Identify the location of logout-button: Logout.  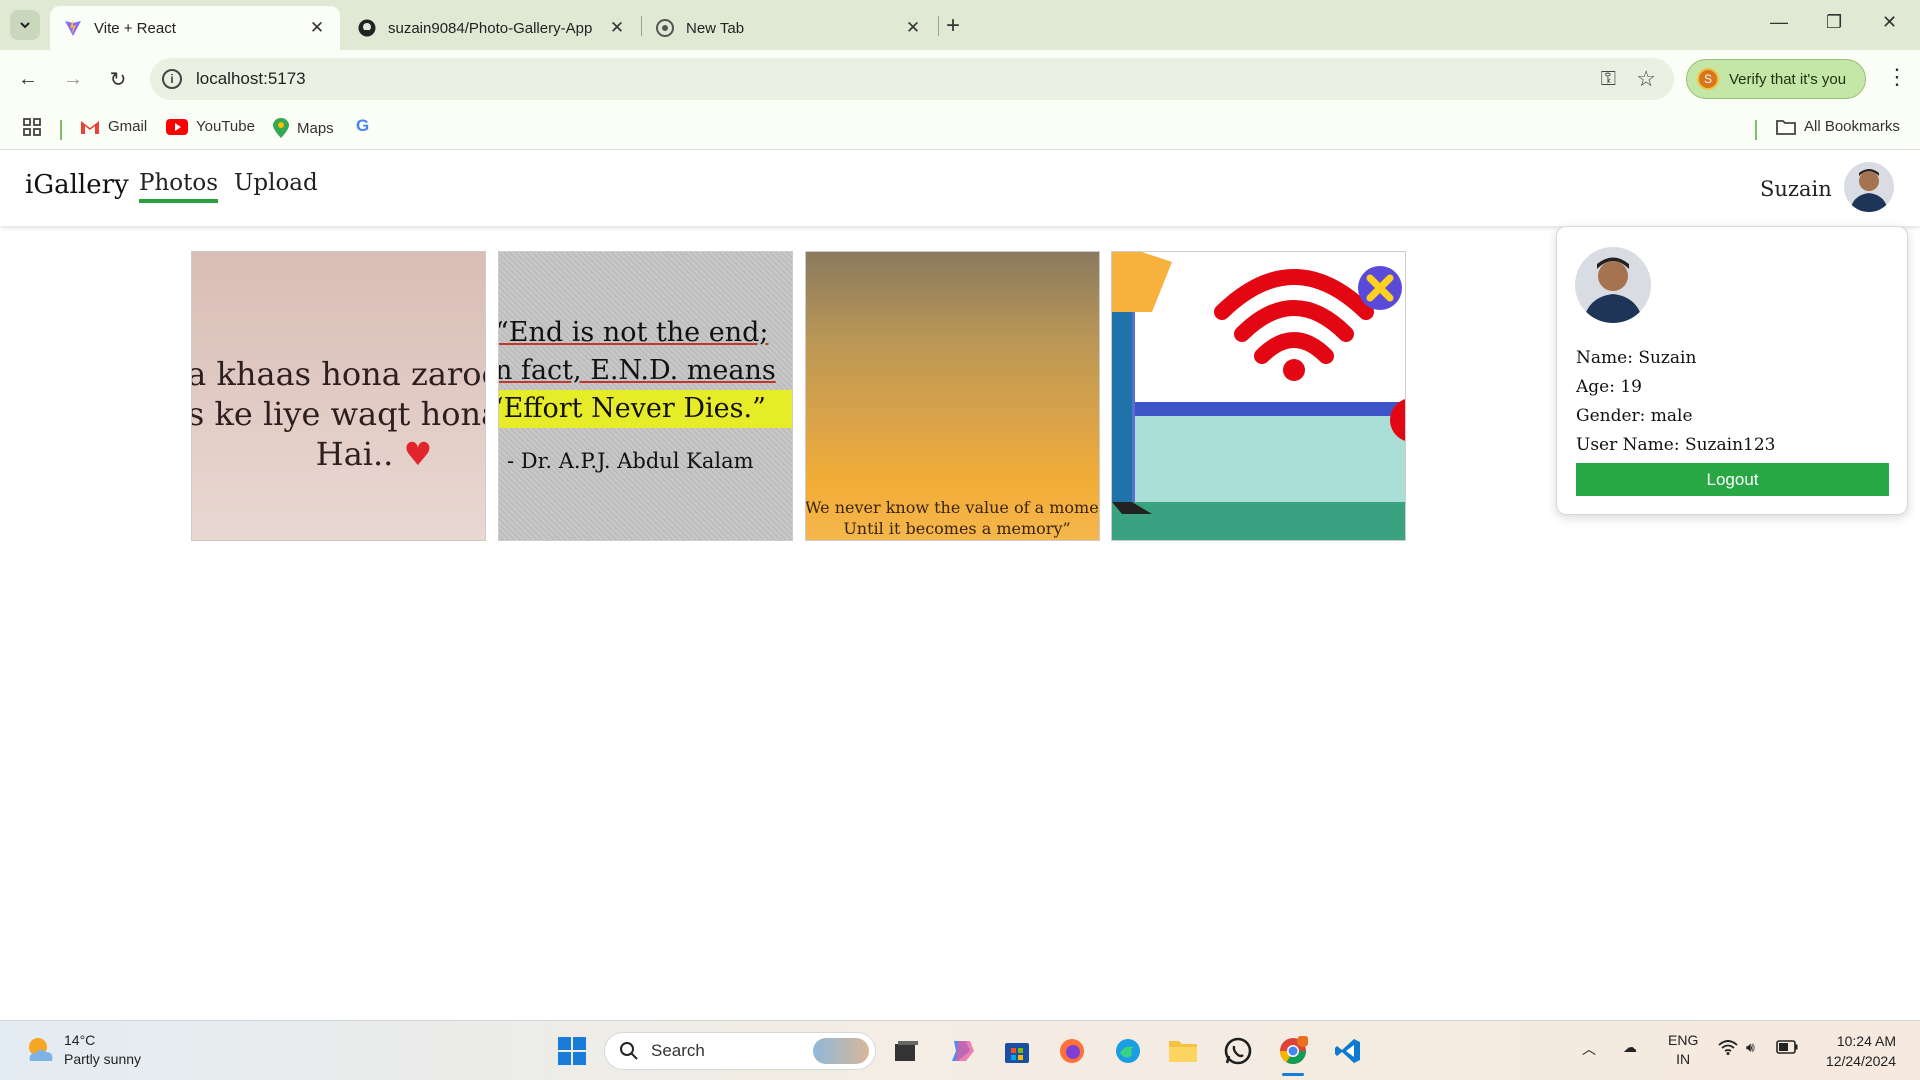
(1732, 479).